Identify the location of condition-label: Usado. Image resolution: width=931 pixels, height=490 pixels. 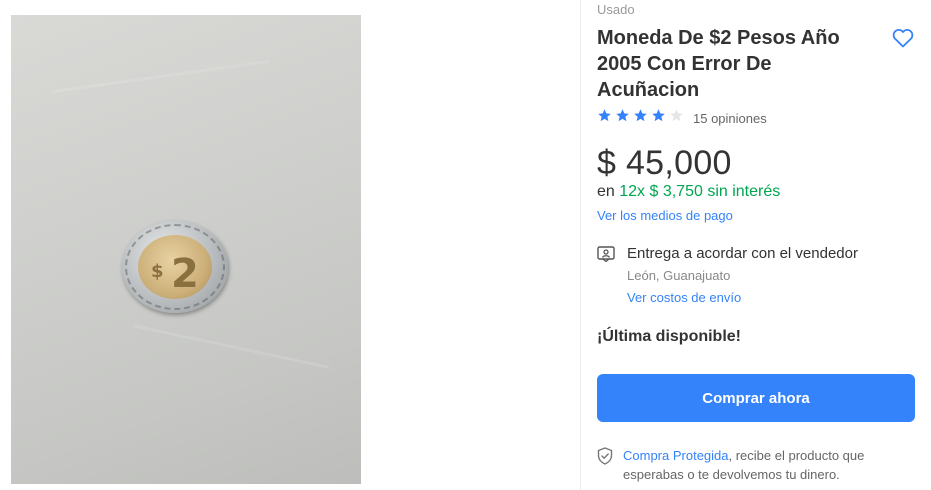
(616, 9).